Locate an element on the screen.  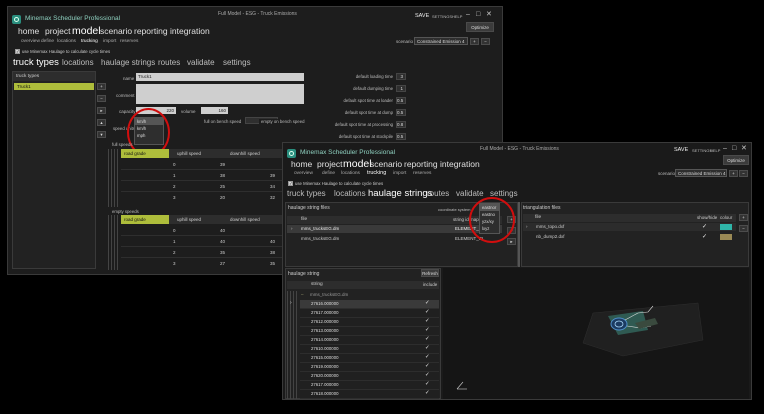
full-cell-uphill: 39 is located at coordinates (222, 164).